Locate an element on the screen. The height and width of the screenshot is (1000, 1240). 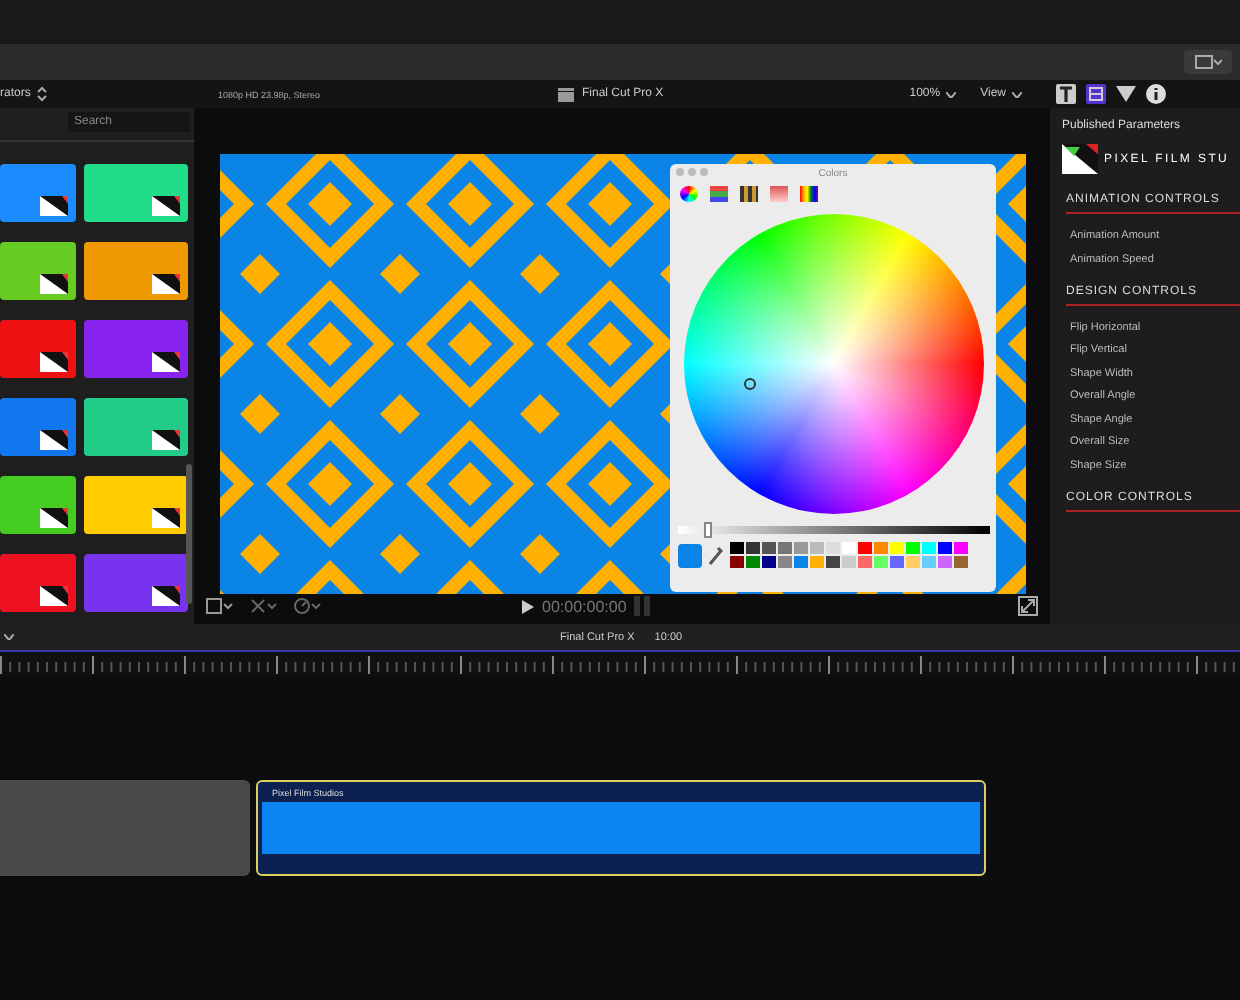
logo-icon is located at coordinates (1080, 159).